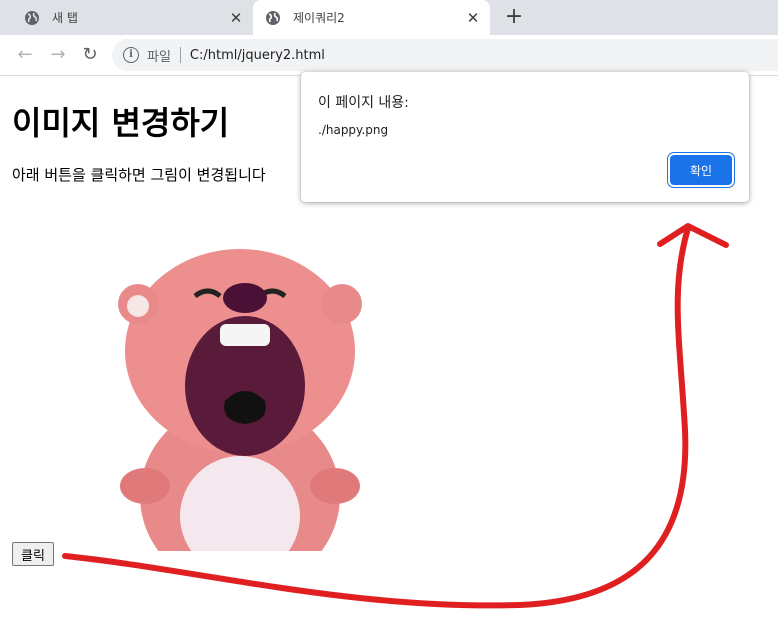 This screenshot has height=635, width=778. What do you see at coordinates (363, 103) in the screenshot?
I see `dialog-title: 이 페이지 내용:` at bounding box center [363, 103].